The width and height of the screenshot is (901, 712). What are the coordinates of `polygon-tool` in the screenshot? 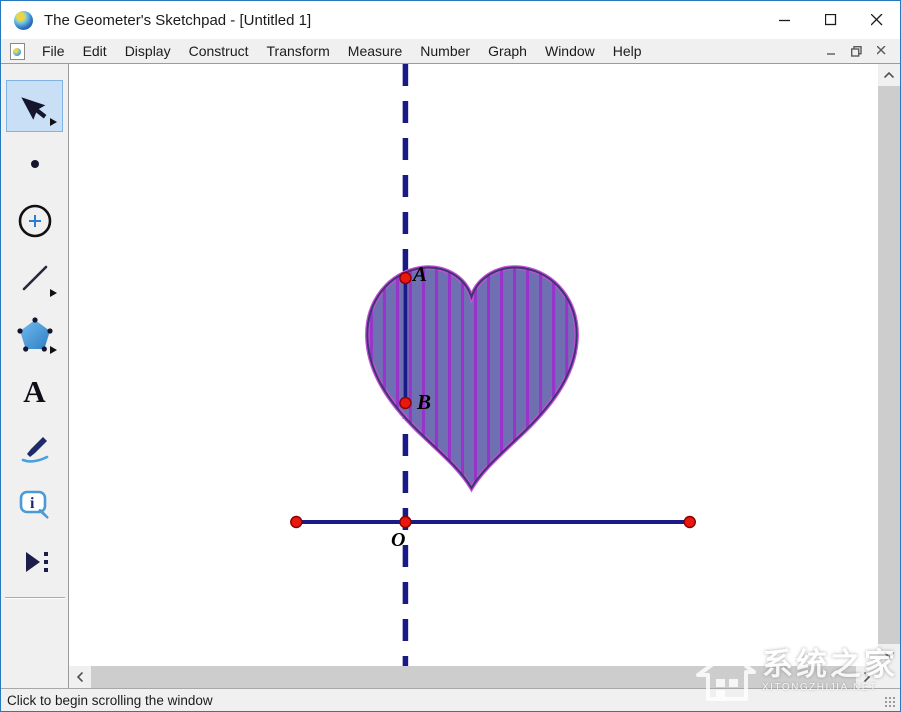 It's located at (35, 334).